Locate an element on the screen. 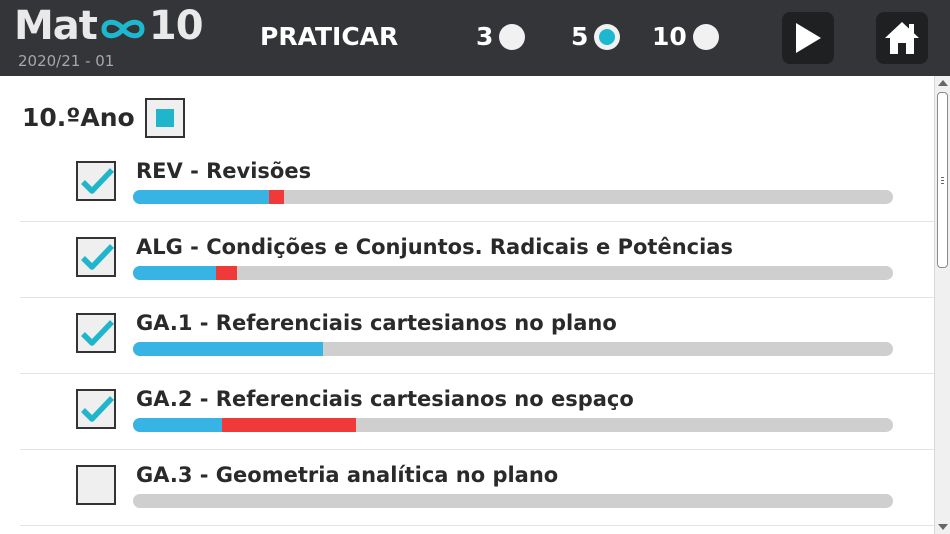 This screenshot has width=950, height=534. app-logo: Mat 10 is located at coordinates (109, 26).